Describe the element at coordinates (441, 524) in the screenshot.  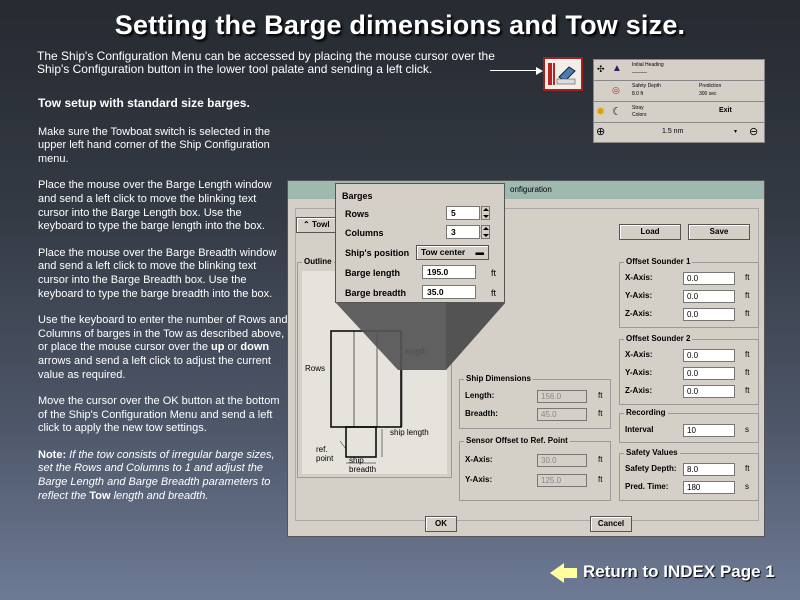
I see `ok-button: OK` at that location.